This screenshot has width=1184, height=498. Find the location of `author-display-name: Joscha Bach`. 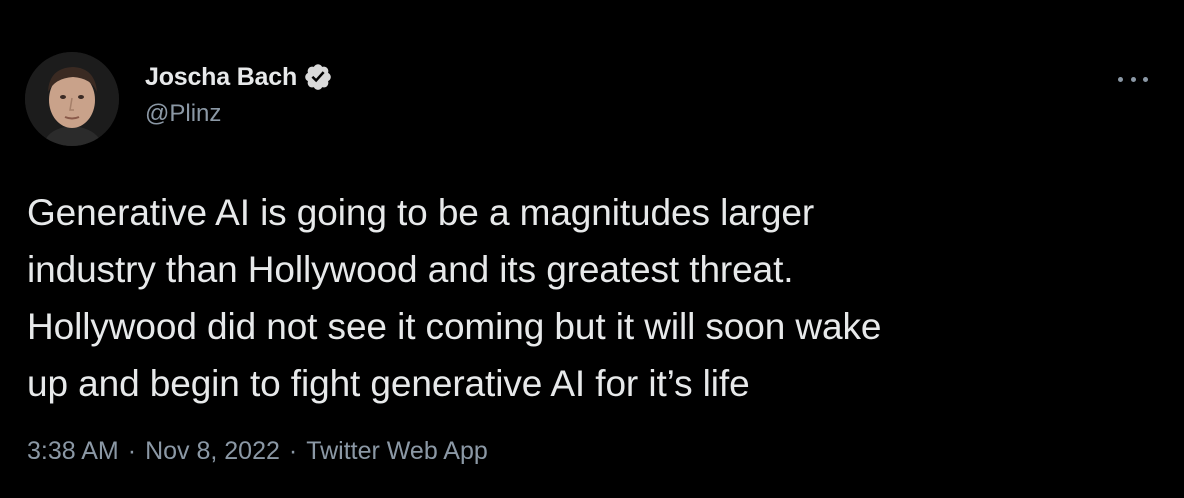

author-display-name: Joscha Bach is located at coordinates (221, 77).